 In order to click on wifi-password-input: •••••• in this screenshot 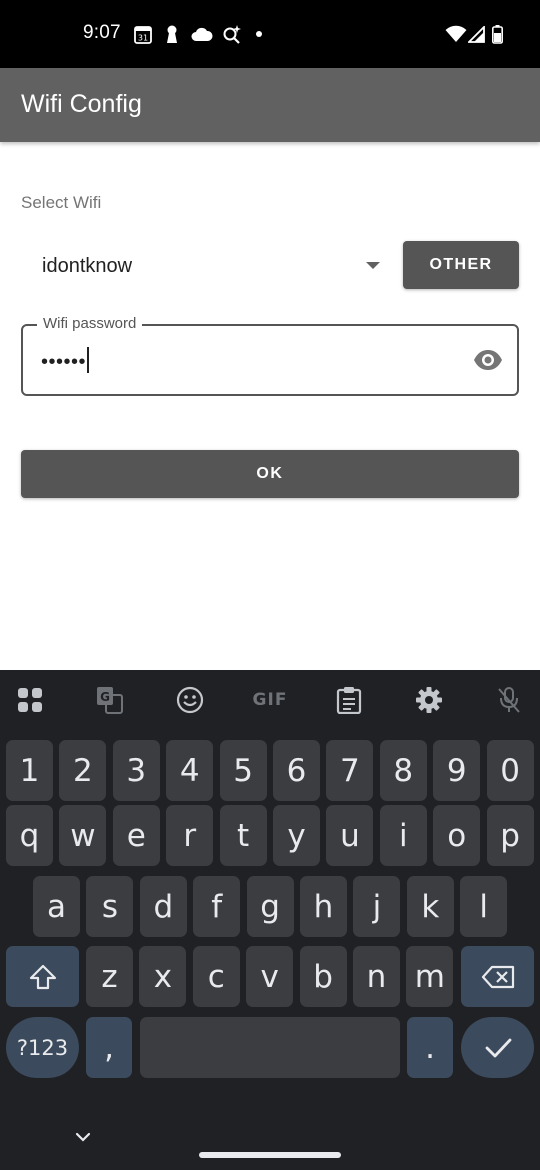, I will do `click(65, 360)`.